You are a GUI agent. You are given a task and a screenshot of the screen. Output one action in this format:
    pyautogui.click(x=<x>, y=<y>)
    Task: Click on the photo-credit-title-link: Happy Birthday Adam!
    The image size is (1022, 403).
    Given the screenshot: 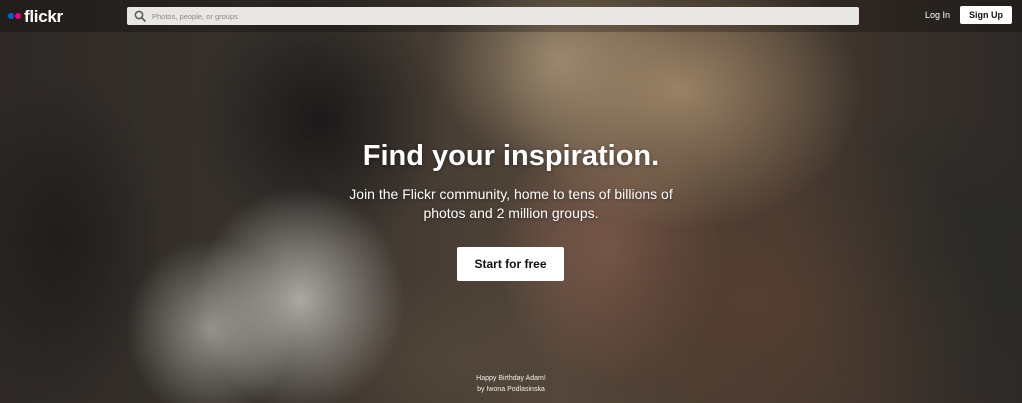 What is the action you would take?
    pyautogui.click(x=511, y=378)
    